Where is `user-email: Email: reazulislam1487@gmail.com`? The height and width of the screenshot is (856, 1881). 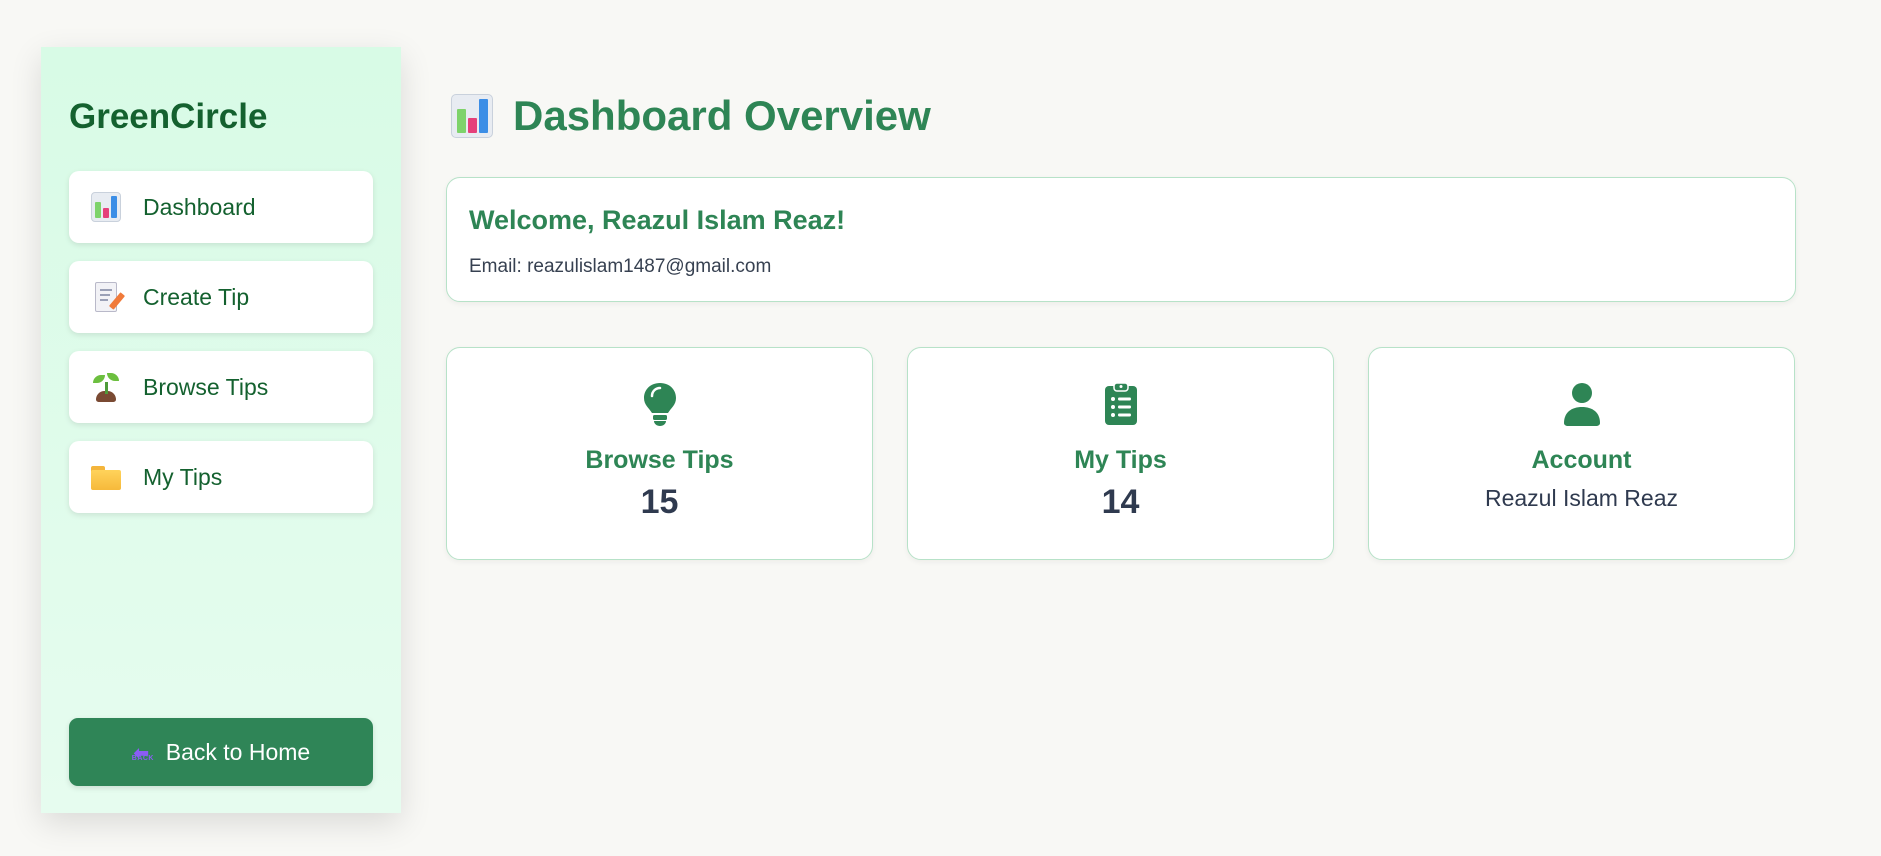
user-email: Email: reazulislam1487@gmail.com is located at coordinates (620, 266).